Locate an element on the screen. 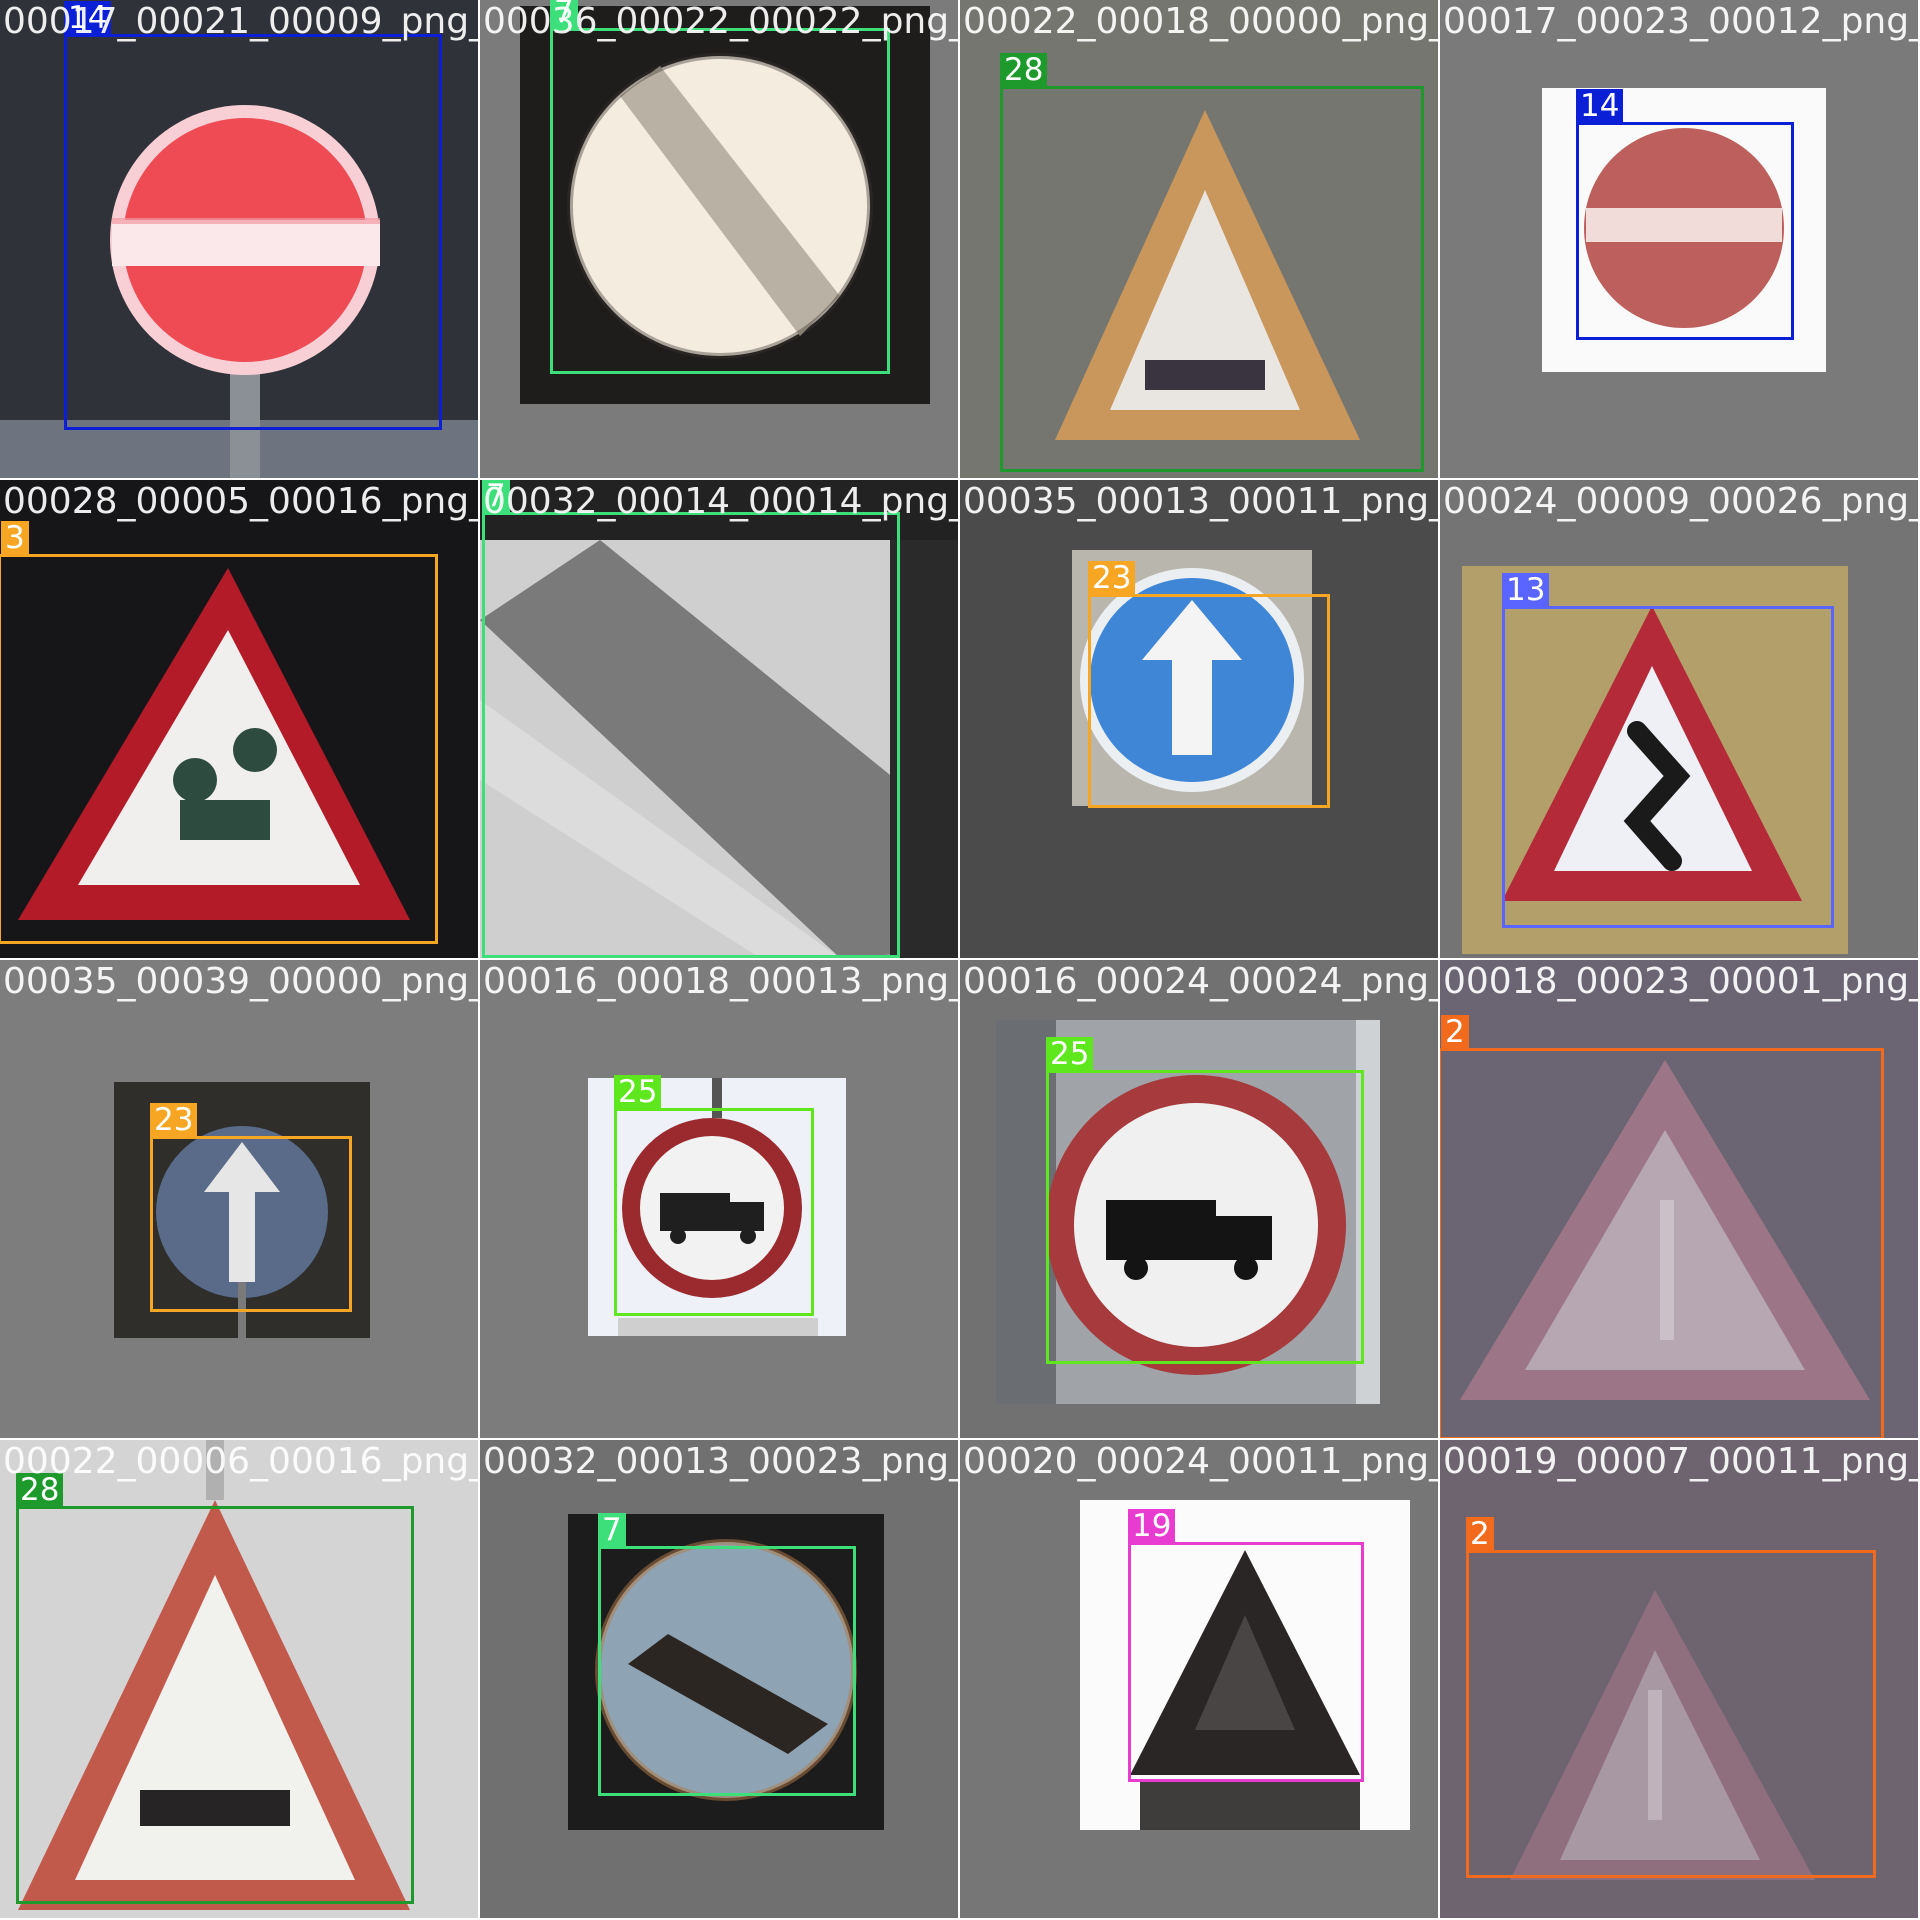 Image resolution: width=1920 pixels, height=1920 pixels. image-filename: 00024_00009_00026_png_jpg is located at coordinates (1680, 501).